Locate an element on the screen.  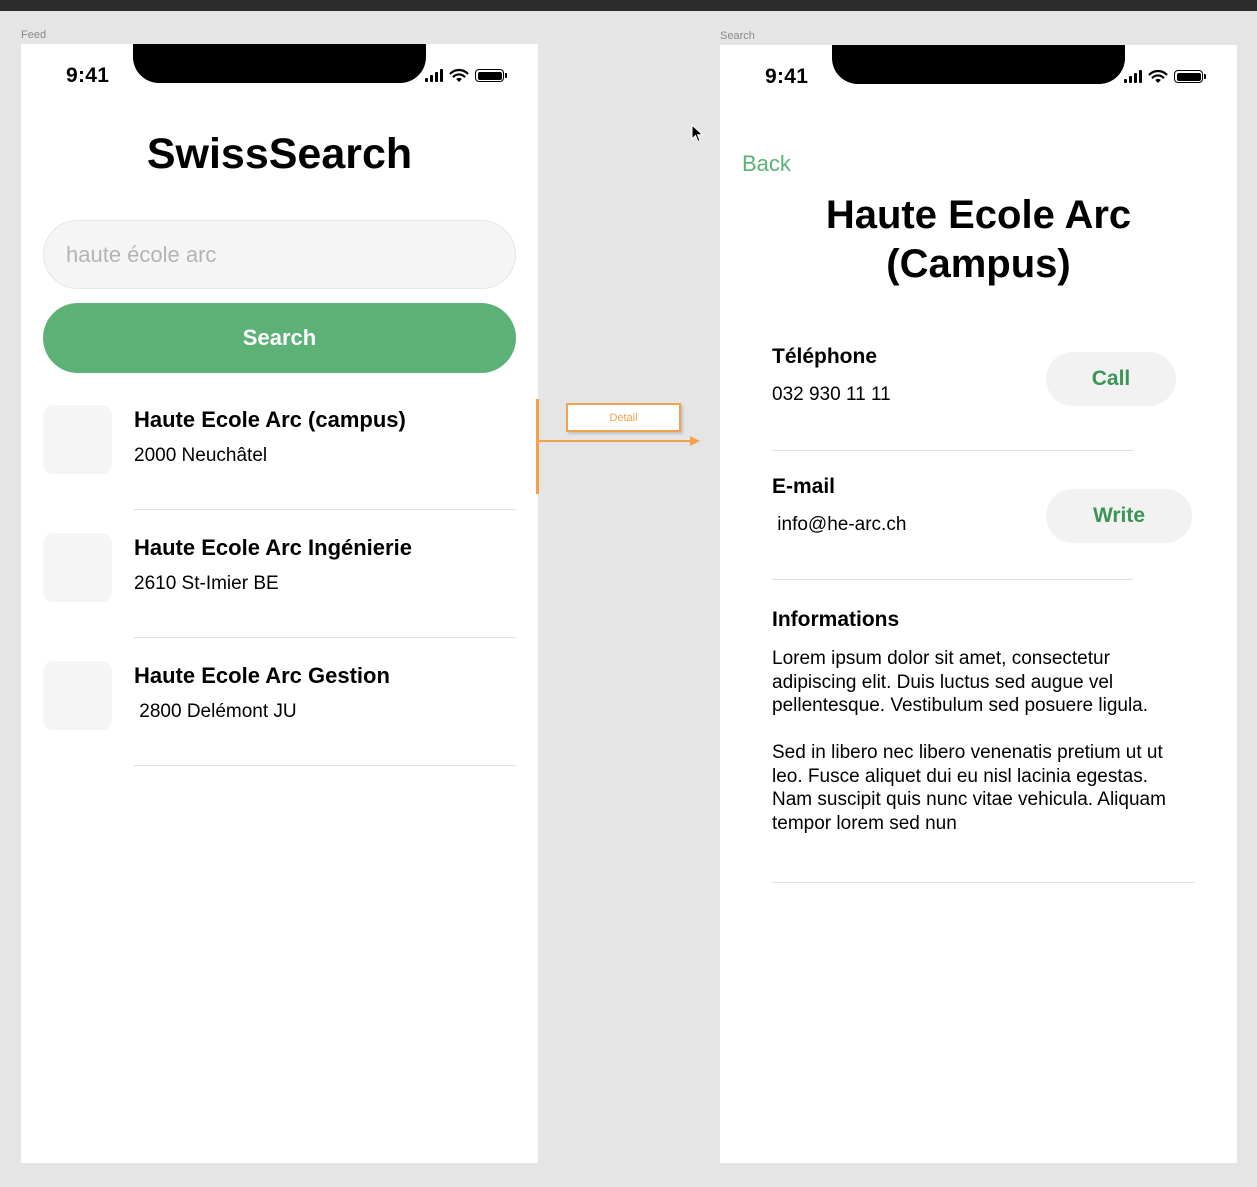
frame-label-feed: Feed is located at coordinates (33, 35).